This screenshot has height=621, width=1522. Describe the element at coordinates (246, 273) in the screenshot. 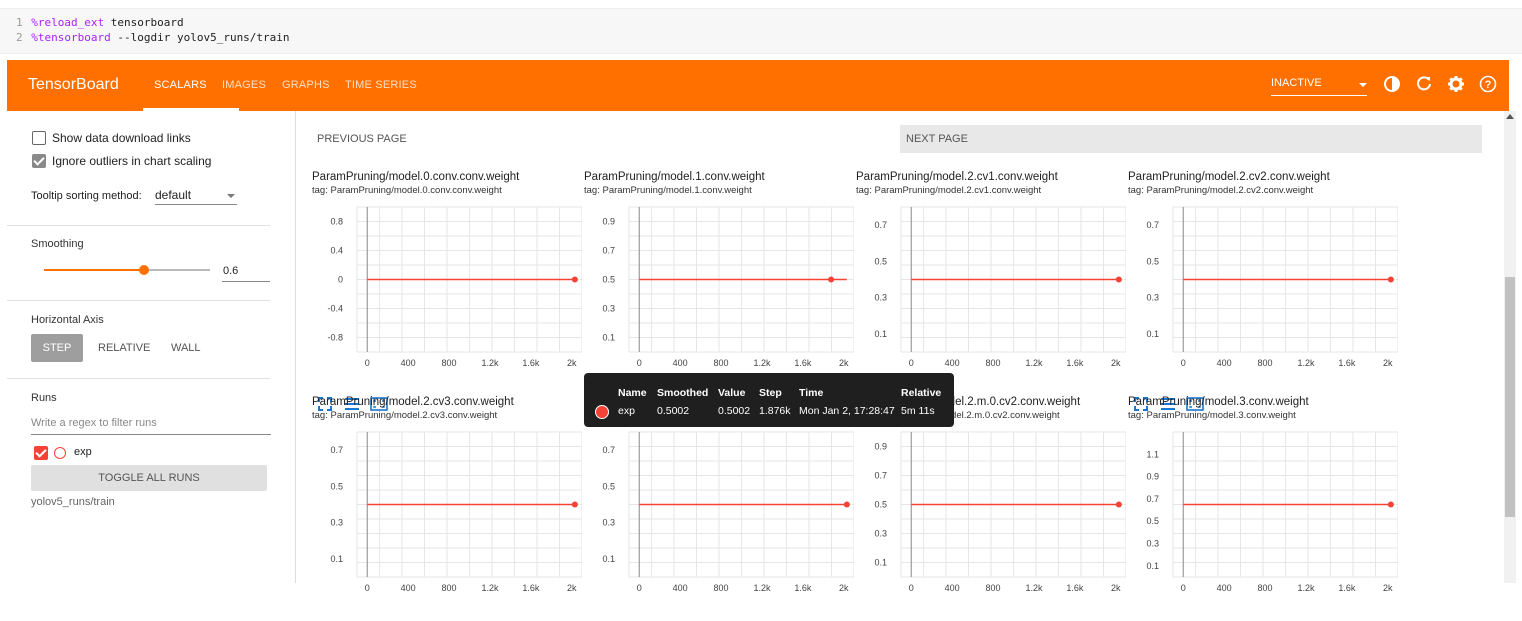

I see `smoothing-input: 0.6` at that location.